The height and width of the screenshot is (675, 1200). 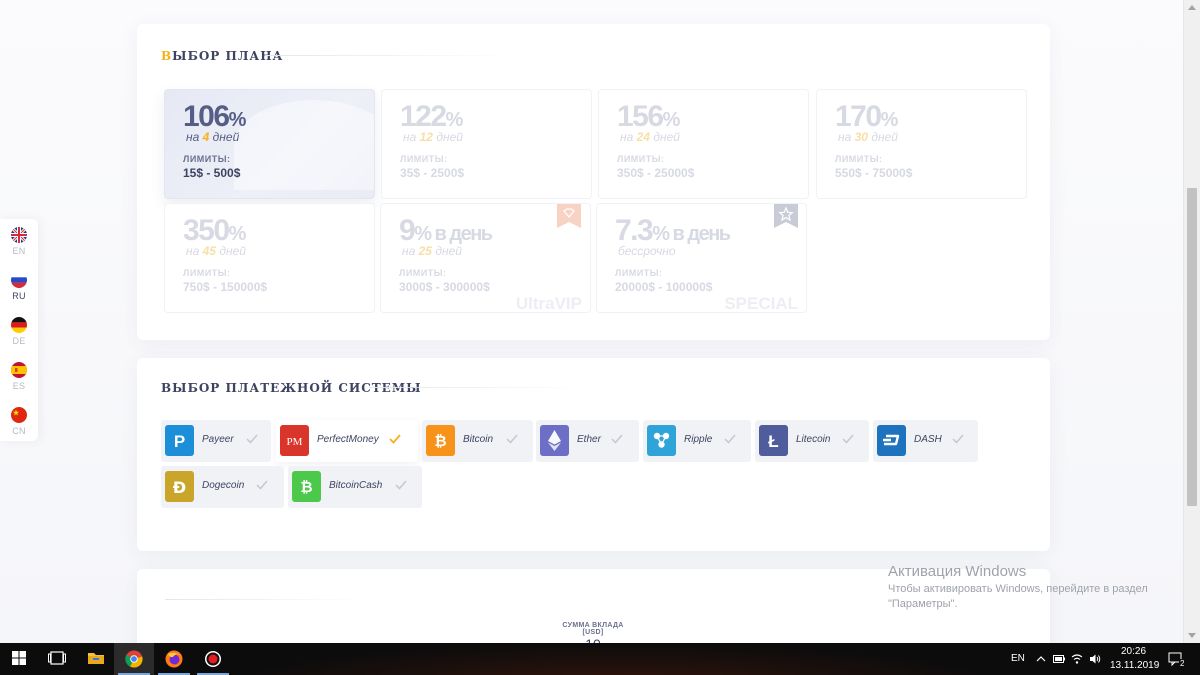 What do you see at coordinates (1041, 659) in the screenshot?
I see `chevron-up-icon` at bounding box center [1041, 659].